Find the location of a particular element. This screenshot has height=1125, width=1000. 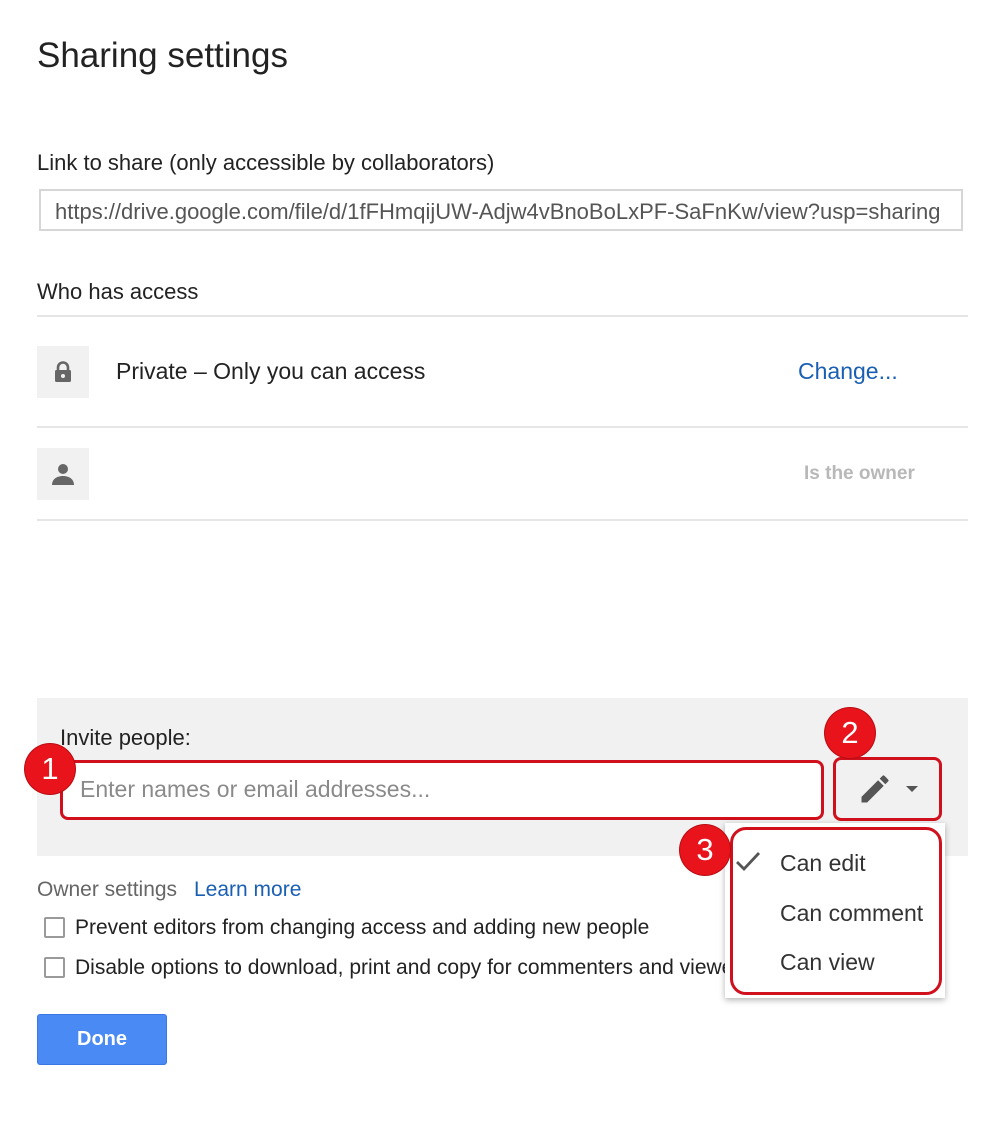

lock-icon-box is located at coordinates (63, 372).